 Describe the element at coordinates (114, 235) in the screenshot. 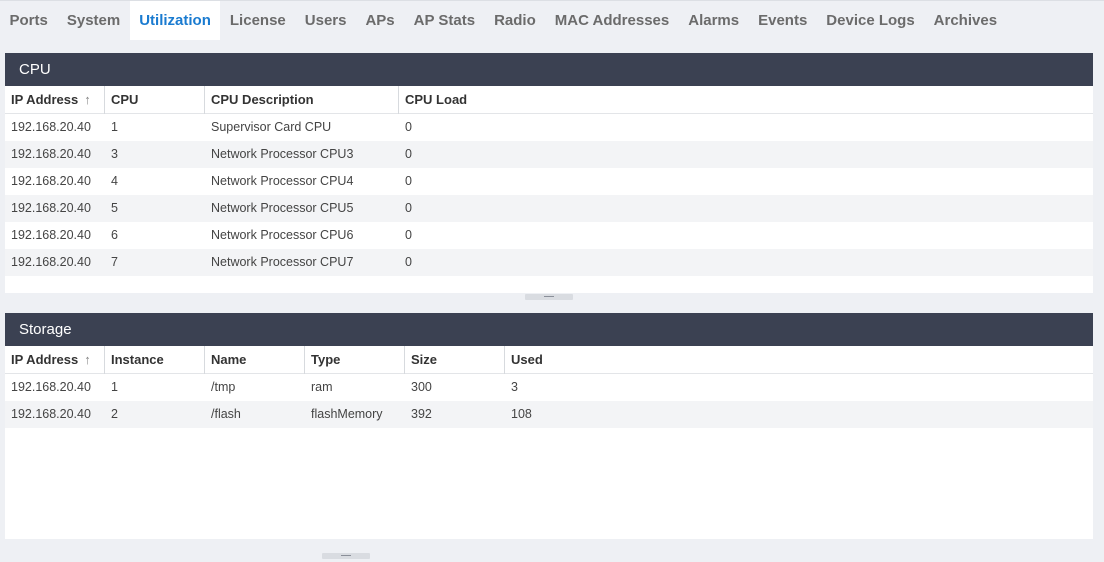

I see `cell-cpu: 6` at that location.